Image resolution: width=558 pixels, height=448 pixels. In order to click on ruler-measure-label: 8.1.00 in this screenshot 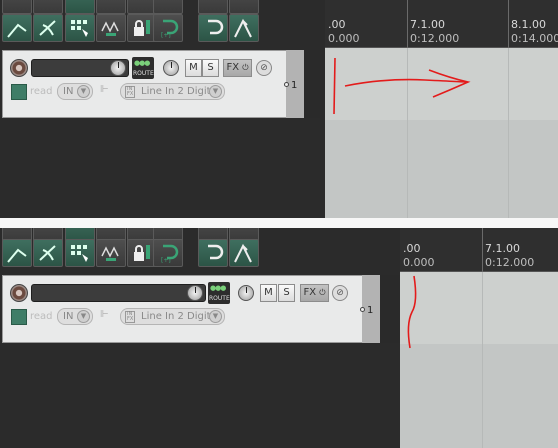, I will do `click(528, 24)`.